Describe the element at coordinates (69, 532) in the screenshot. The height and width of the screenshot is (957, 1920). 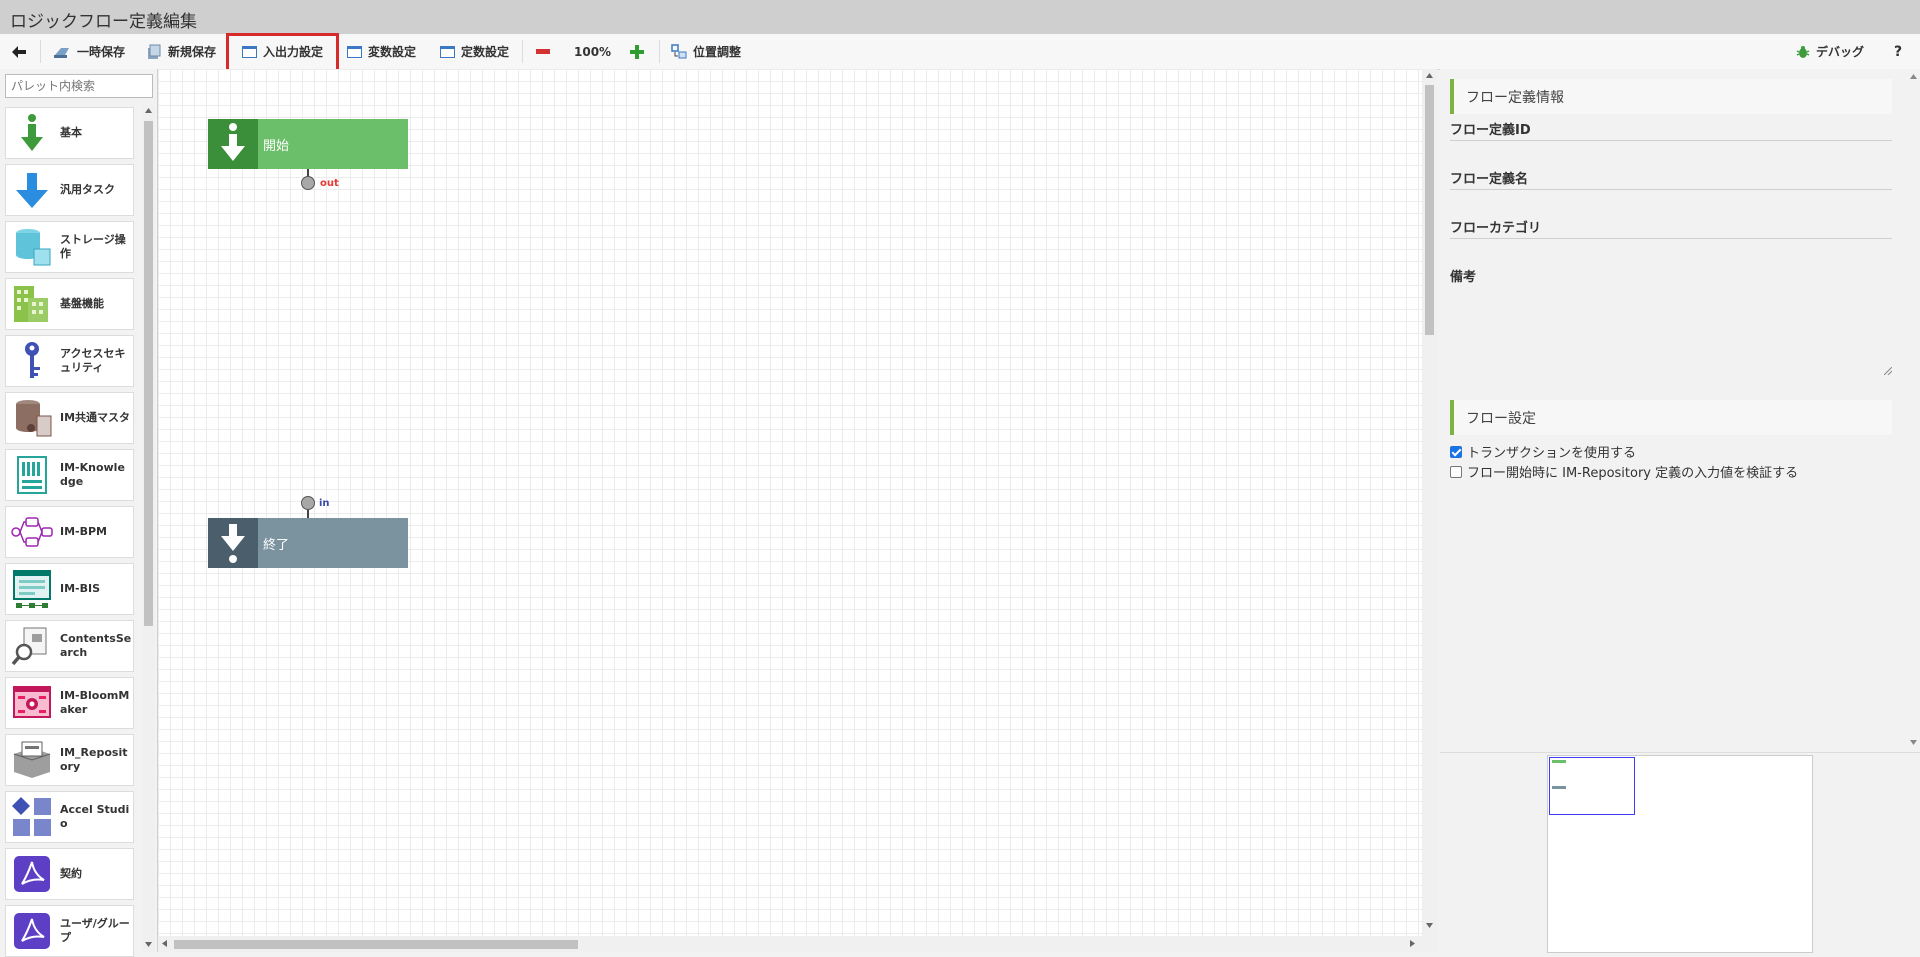
I see `palette-item-im-bpm: IM-BPM` at that location.